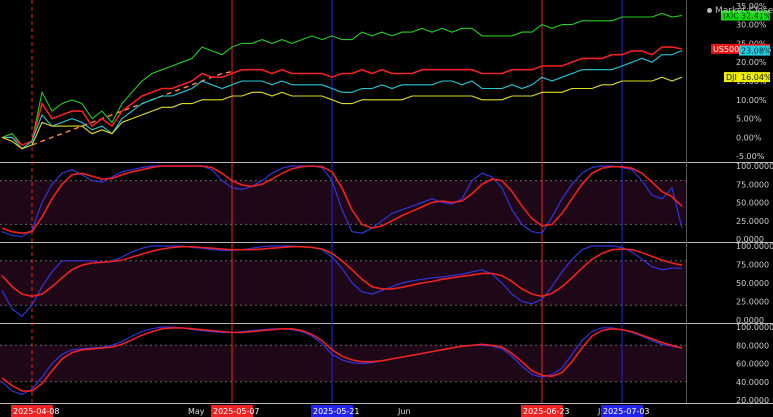 The height and width of the screenshot is (417, 773). Describe the element at coordinates (744, 11) in the screenshot. I see `market-status-text: Market Closed` at that location.